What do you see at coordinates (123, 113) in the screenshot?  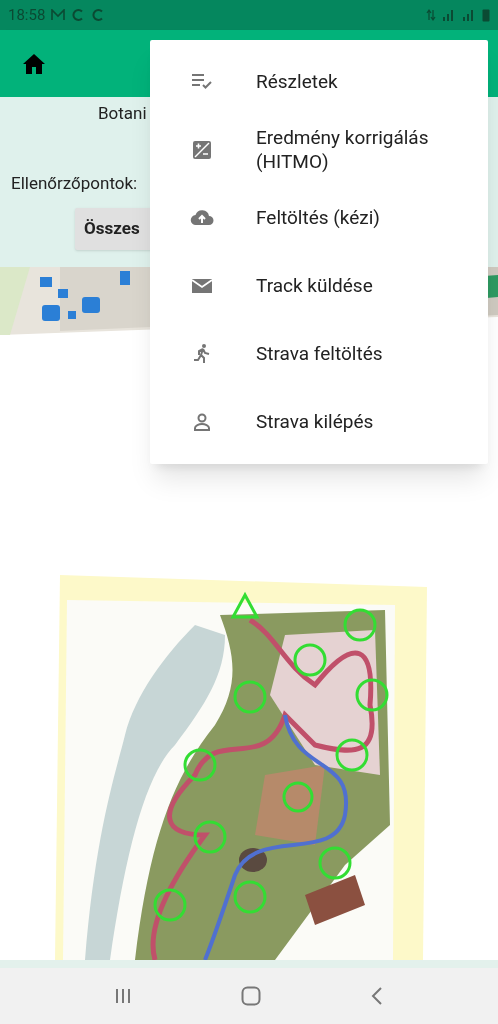 I see `course-title: Botani` at bounding box center [123, 113].